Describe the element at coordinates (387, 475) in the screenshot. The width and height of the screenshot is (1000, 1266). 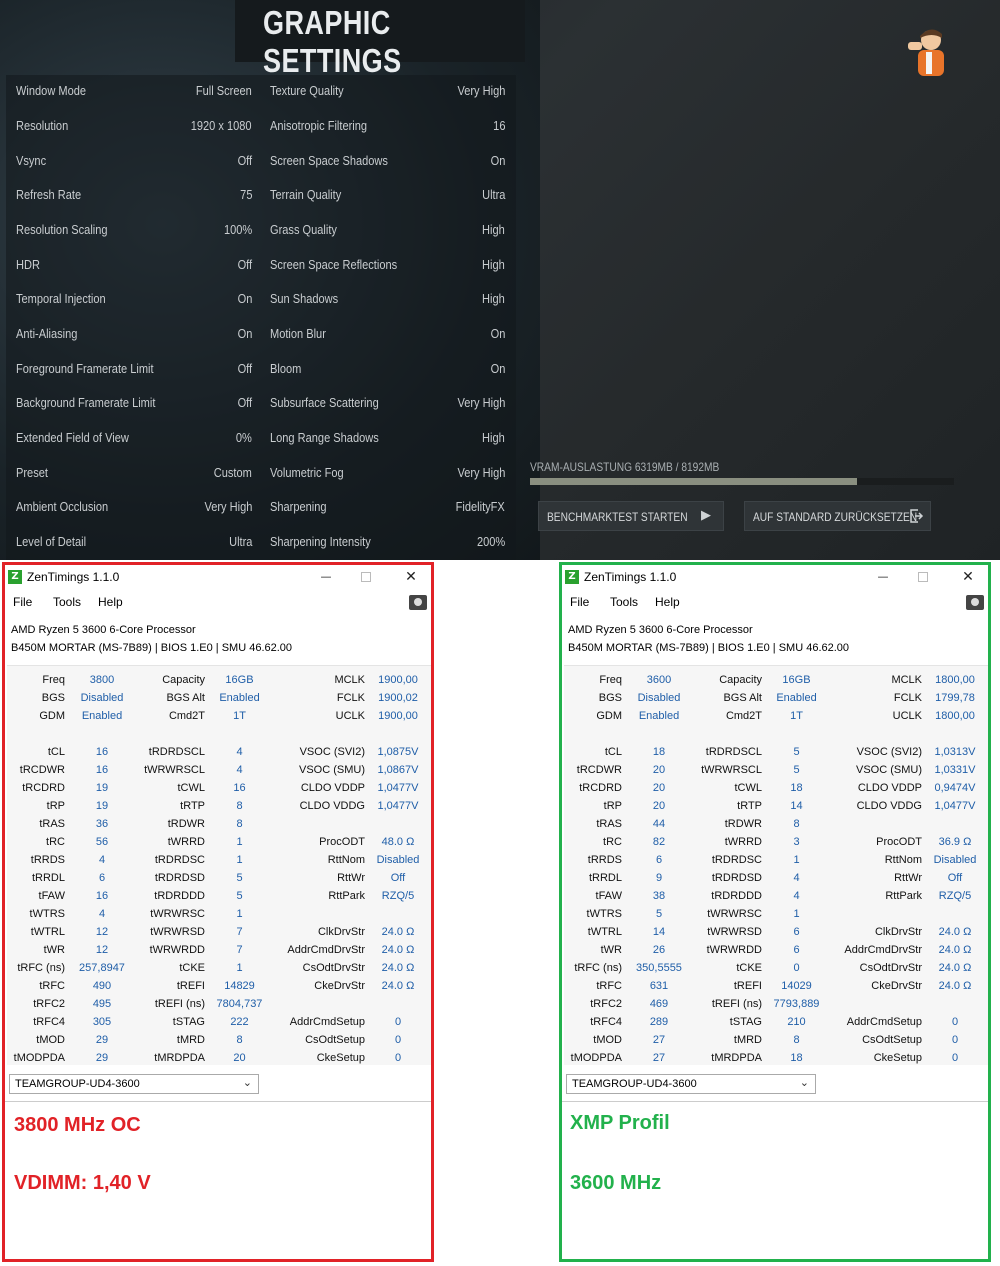
I see `setting-row: Volumetric Fog Very High` at that location.